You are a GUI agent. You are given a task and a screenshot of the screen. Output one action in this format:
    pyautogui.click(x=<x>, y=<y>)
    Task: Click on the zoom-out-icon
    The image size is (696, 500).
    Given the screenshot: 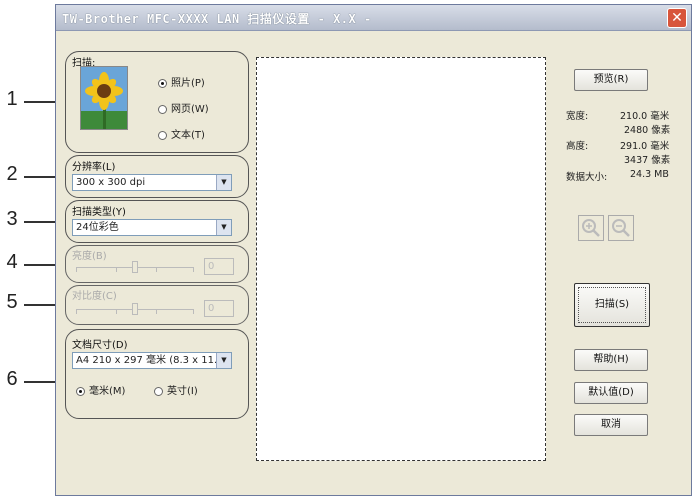 What is the action you would take?
    pyautogui.click(x=621, y=228)
    